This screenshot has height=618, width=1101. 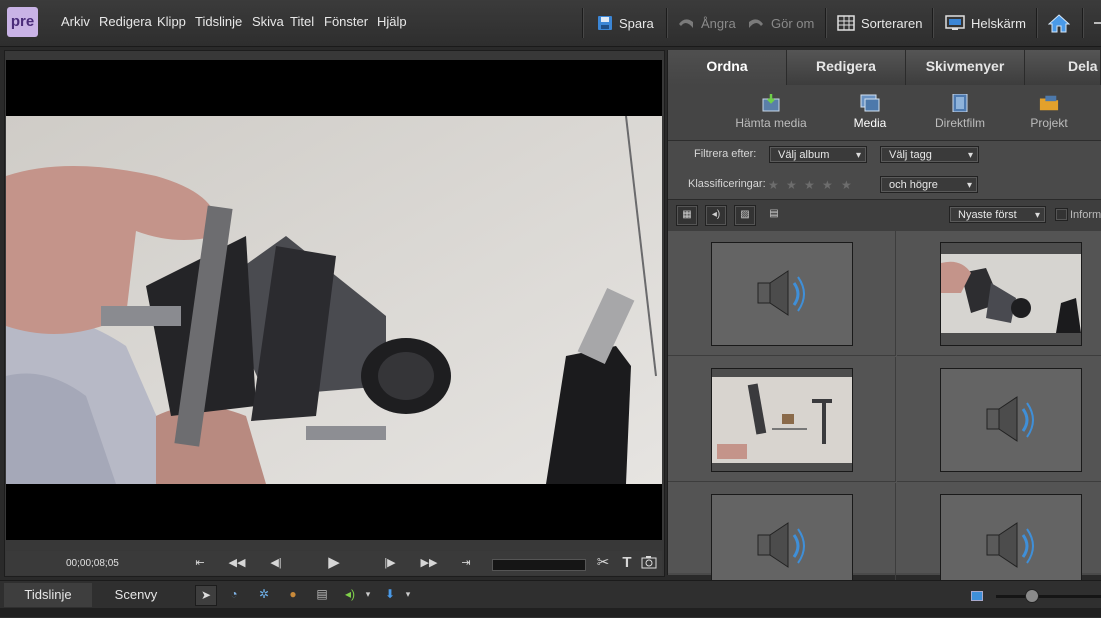 I want to click on menu-titel: Titel, so click(x=302, y=21).